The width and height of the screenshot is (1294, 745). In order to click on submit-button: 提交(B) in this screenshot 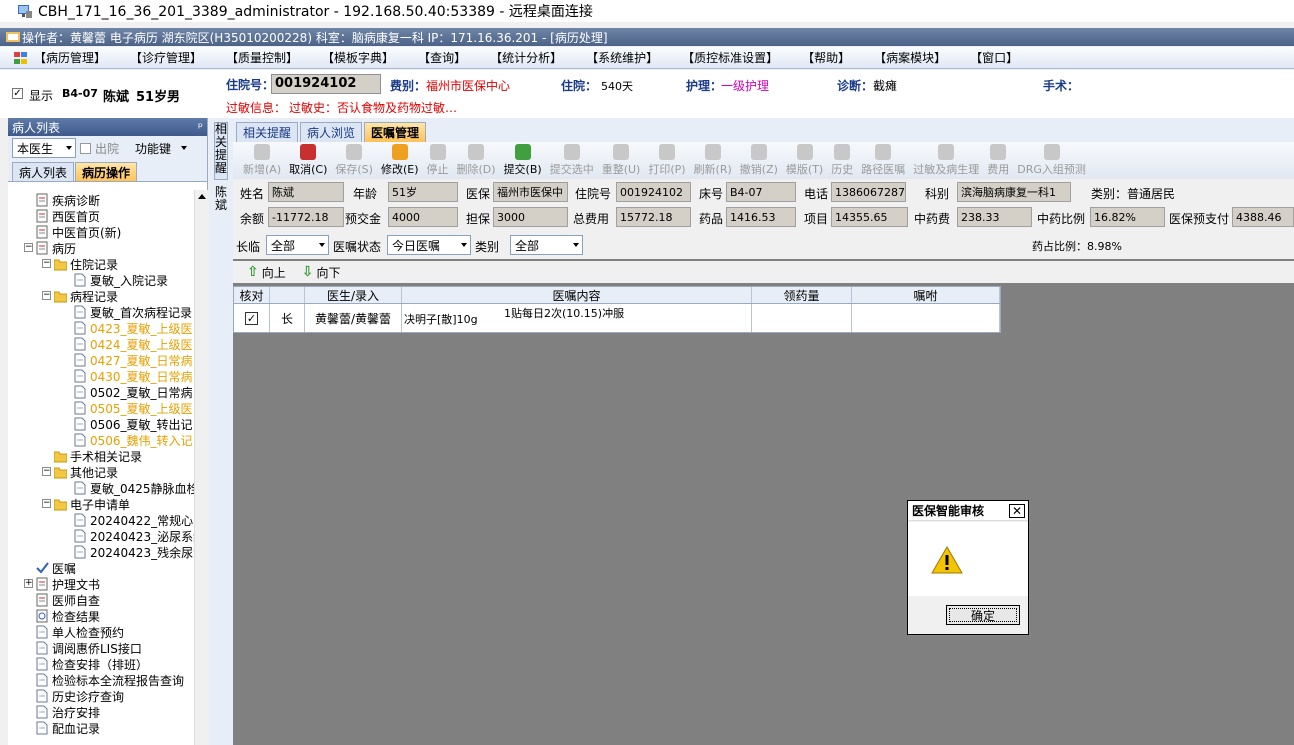, I will do `click(523, 161)`.